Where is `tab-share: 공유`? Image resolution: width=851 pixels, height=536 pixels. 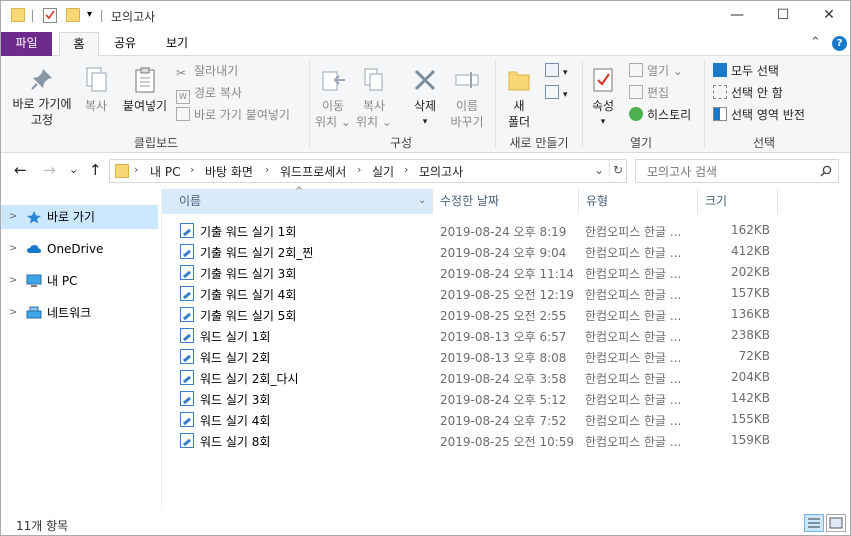 tab-share: 공유 is located at coordinates (125, 44).